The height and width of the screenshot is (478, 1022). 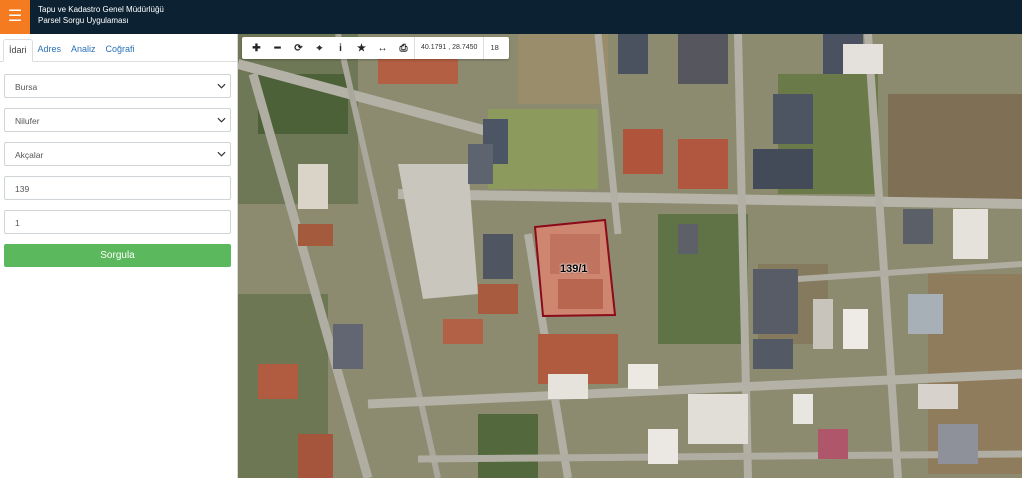 What do you see at coordinates (448, 48) in the screenshot?
I see `coordinate-readout: 40.1791 , 28.7450` at bounding box center [448, 48].